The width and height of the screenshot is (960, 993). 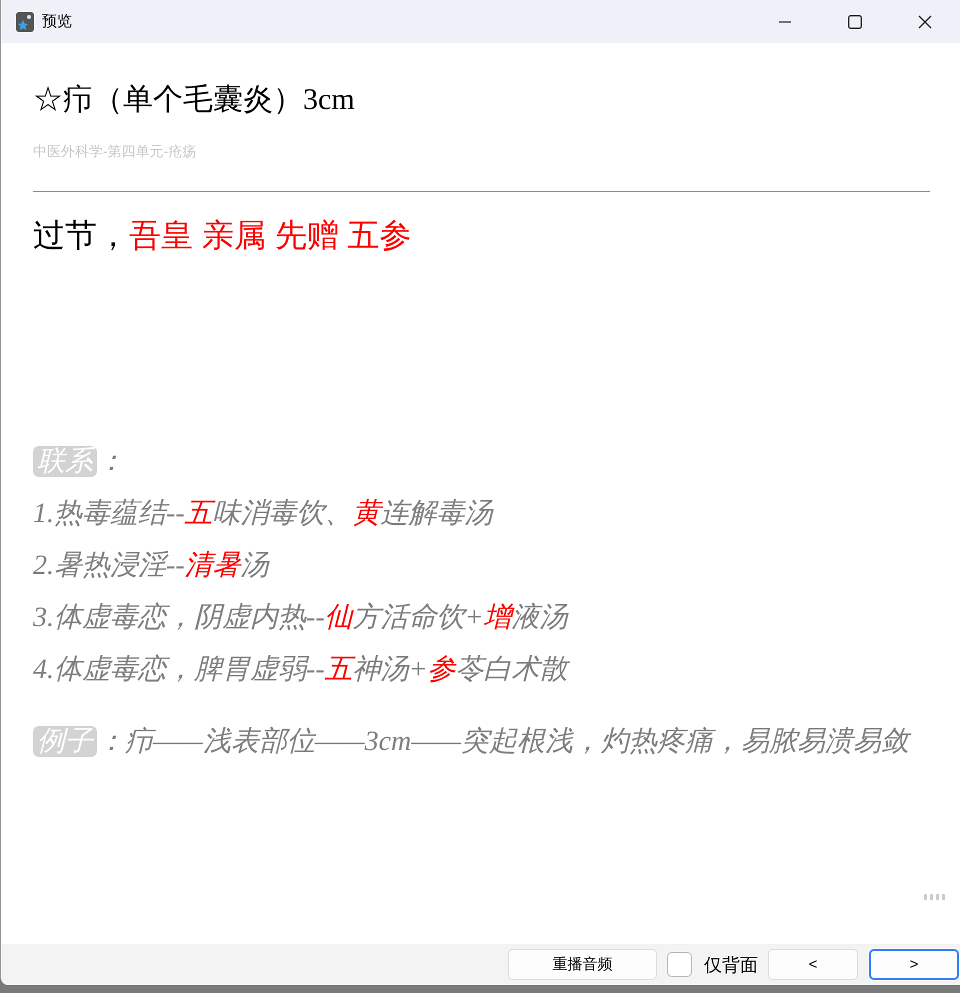 What do you see at coordinates (194, 100) in the screenshot?
I see `card-heading: ☆疖（单个毛囊炎）3cm` at bounding box center [194, 100].